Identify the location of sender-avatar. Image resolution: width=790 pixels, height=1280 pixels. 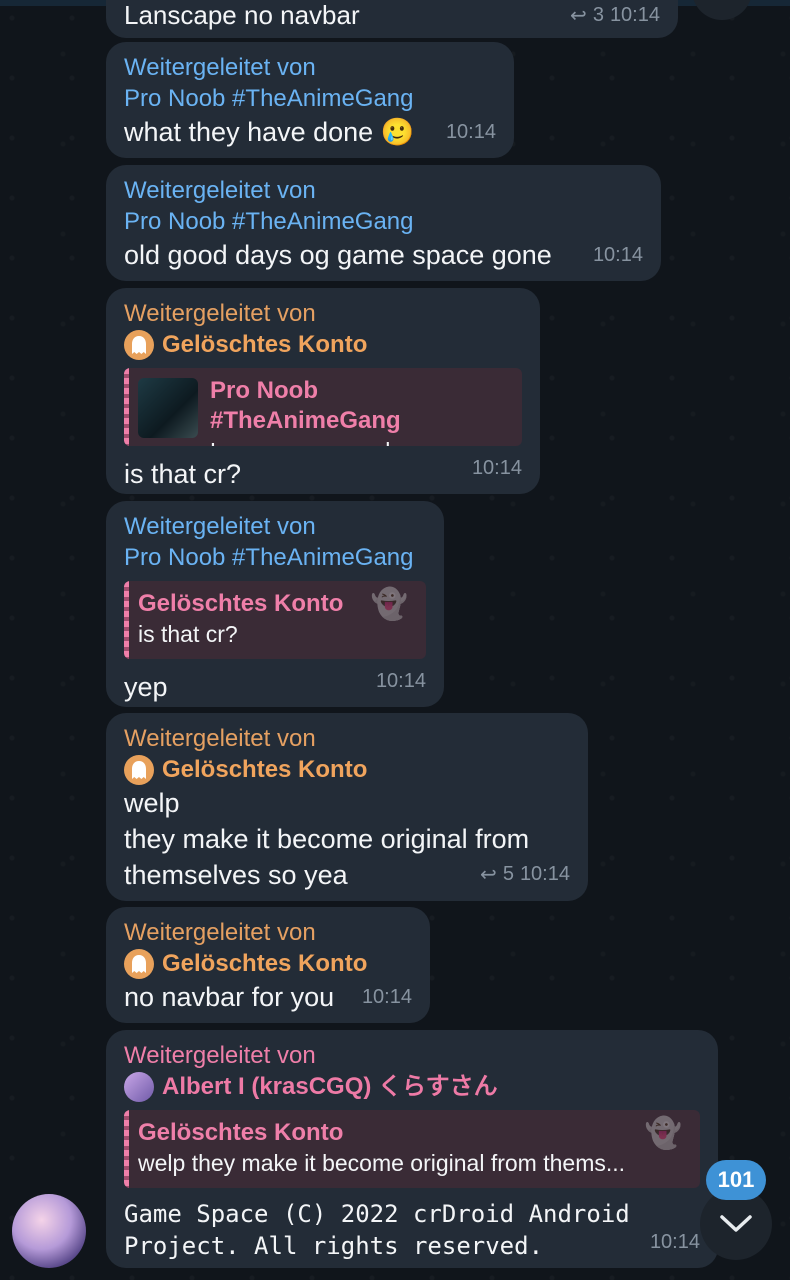
(49, 1231).